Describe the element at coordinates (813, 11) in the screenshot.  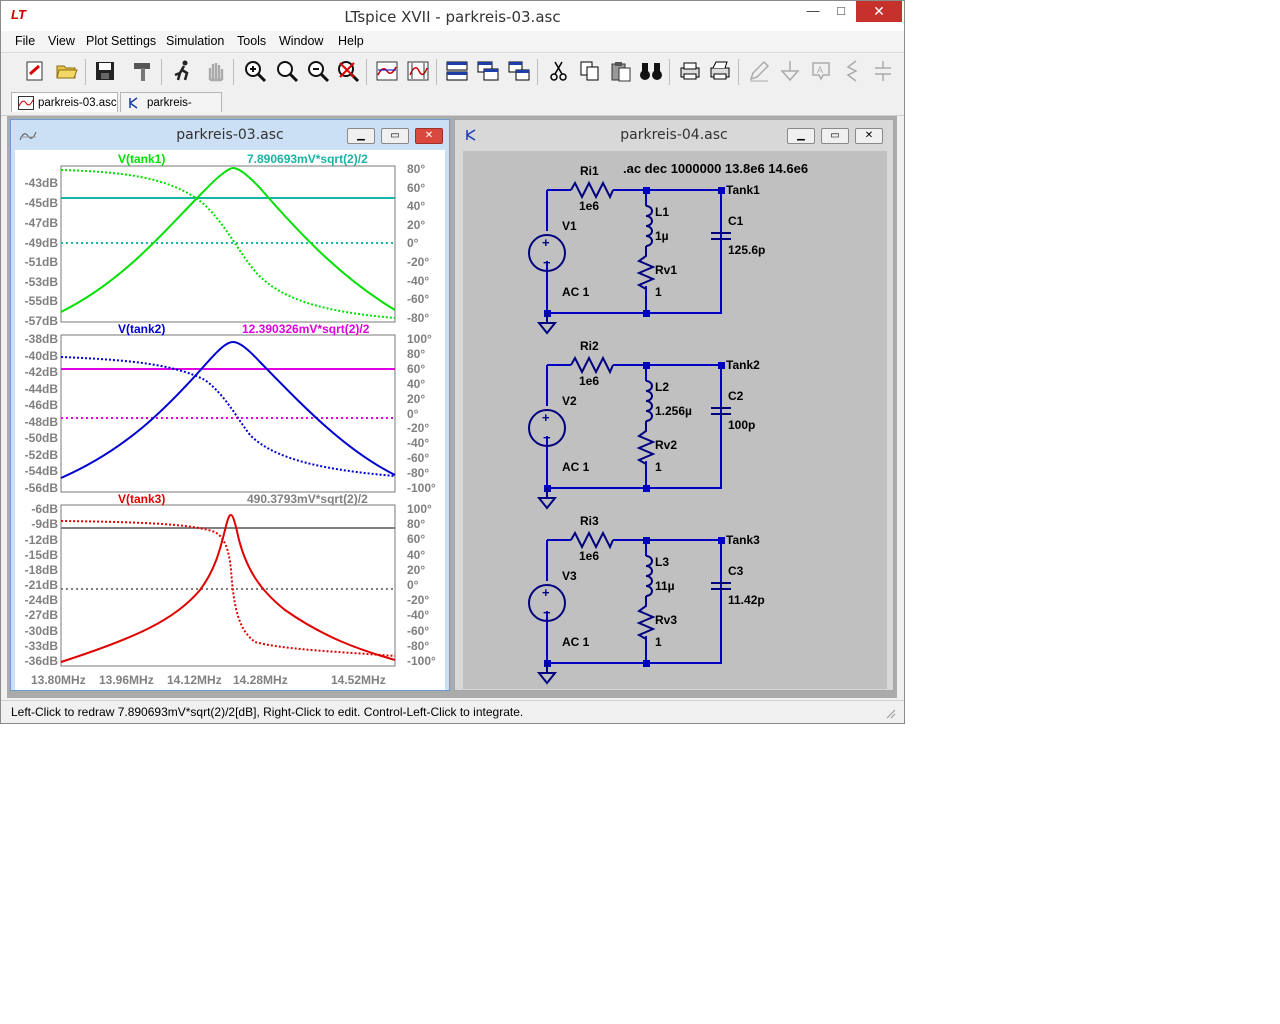
I see `minimize-button: —` at that location.